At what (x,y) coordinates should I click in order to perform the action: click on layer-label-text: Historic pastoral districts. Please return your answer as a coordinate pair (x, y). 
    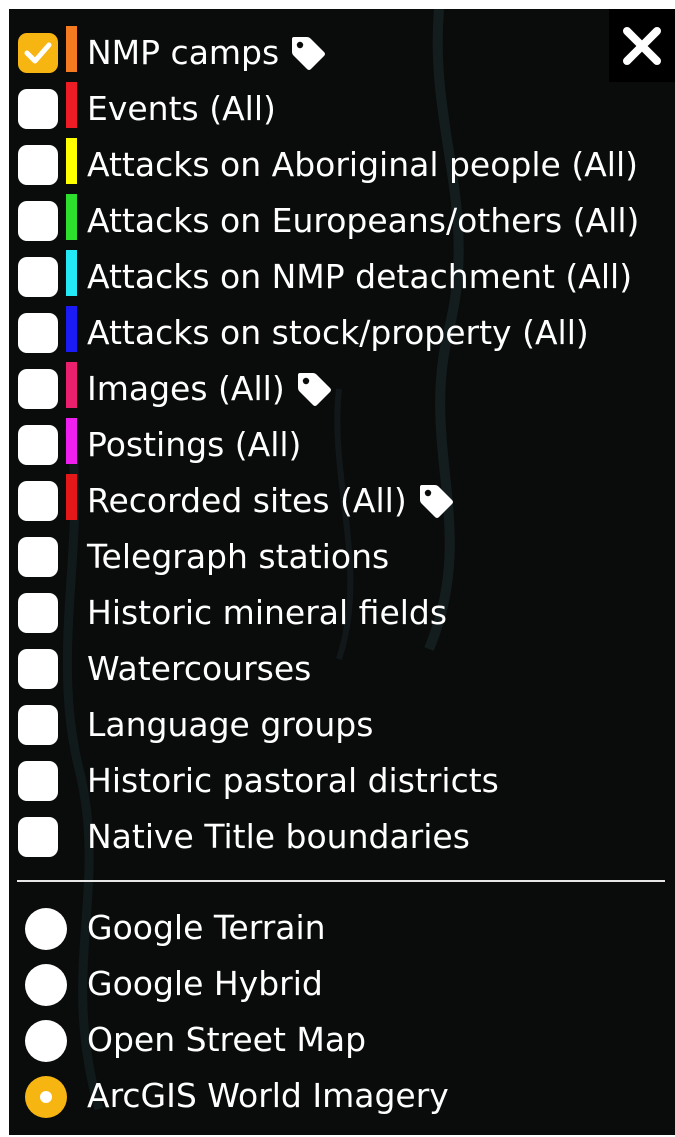
    Looking at the image, I should click on (293, 780).